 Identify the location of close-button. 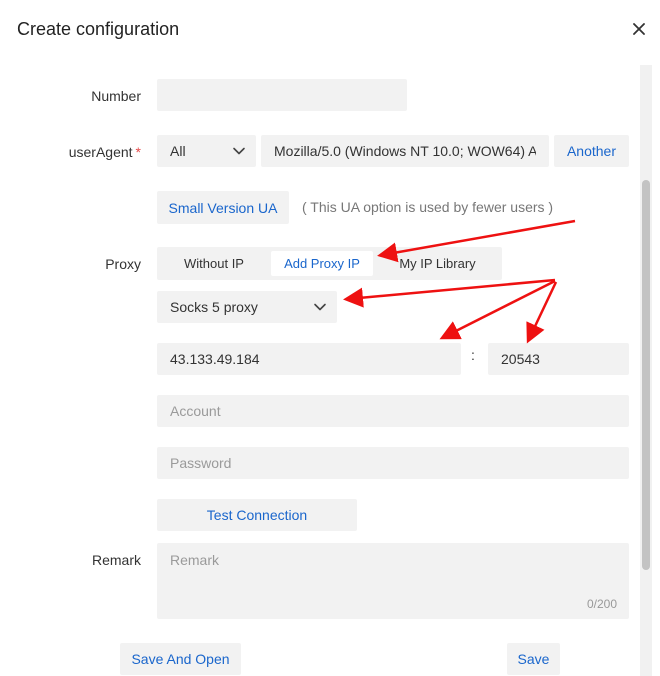
(639, 29).